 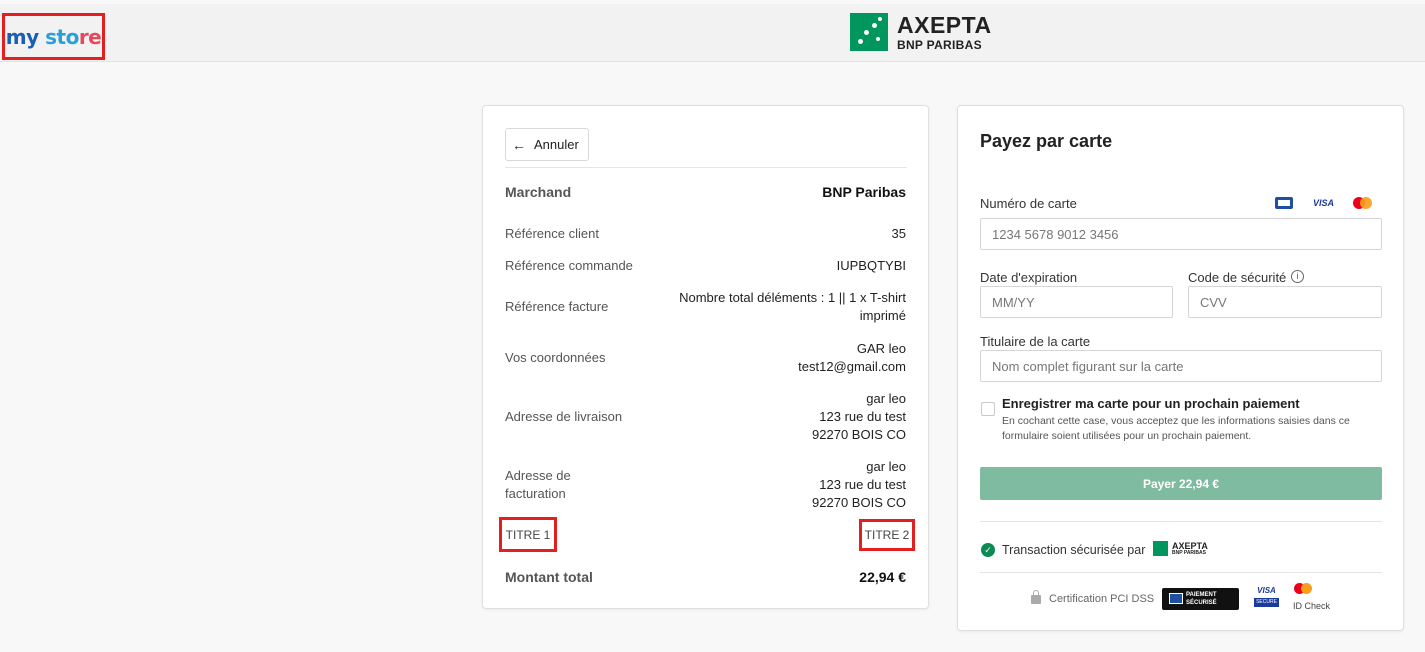 I want to click on title-2-value: TITRE 2, so click(x=887, y=535).